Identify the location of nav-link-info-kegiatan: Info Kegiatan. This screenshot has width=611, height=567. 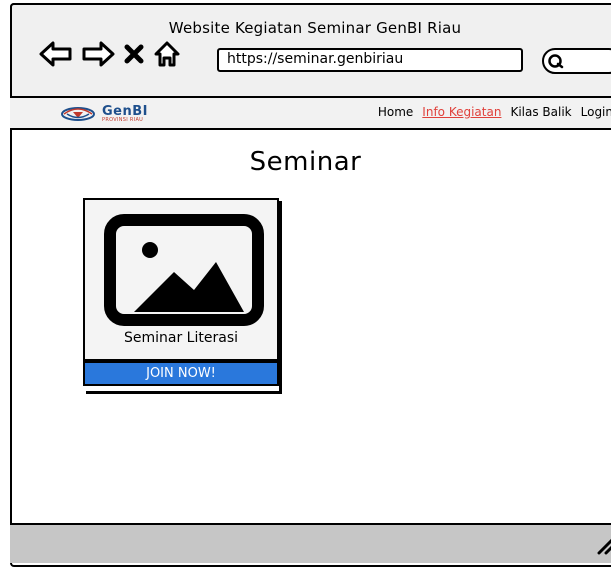
(461, 112).